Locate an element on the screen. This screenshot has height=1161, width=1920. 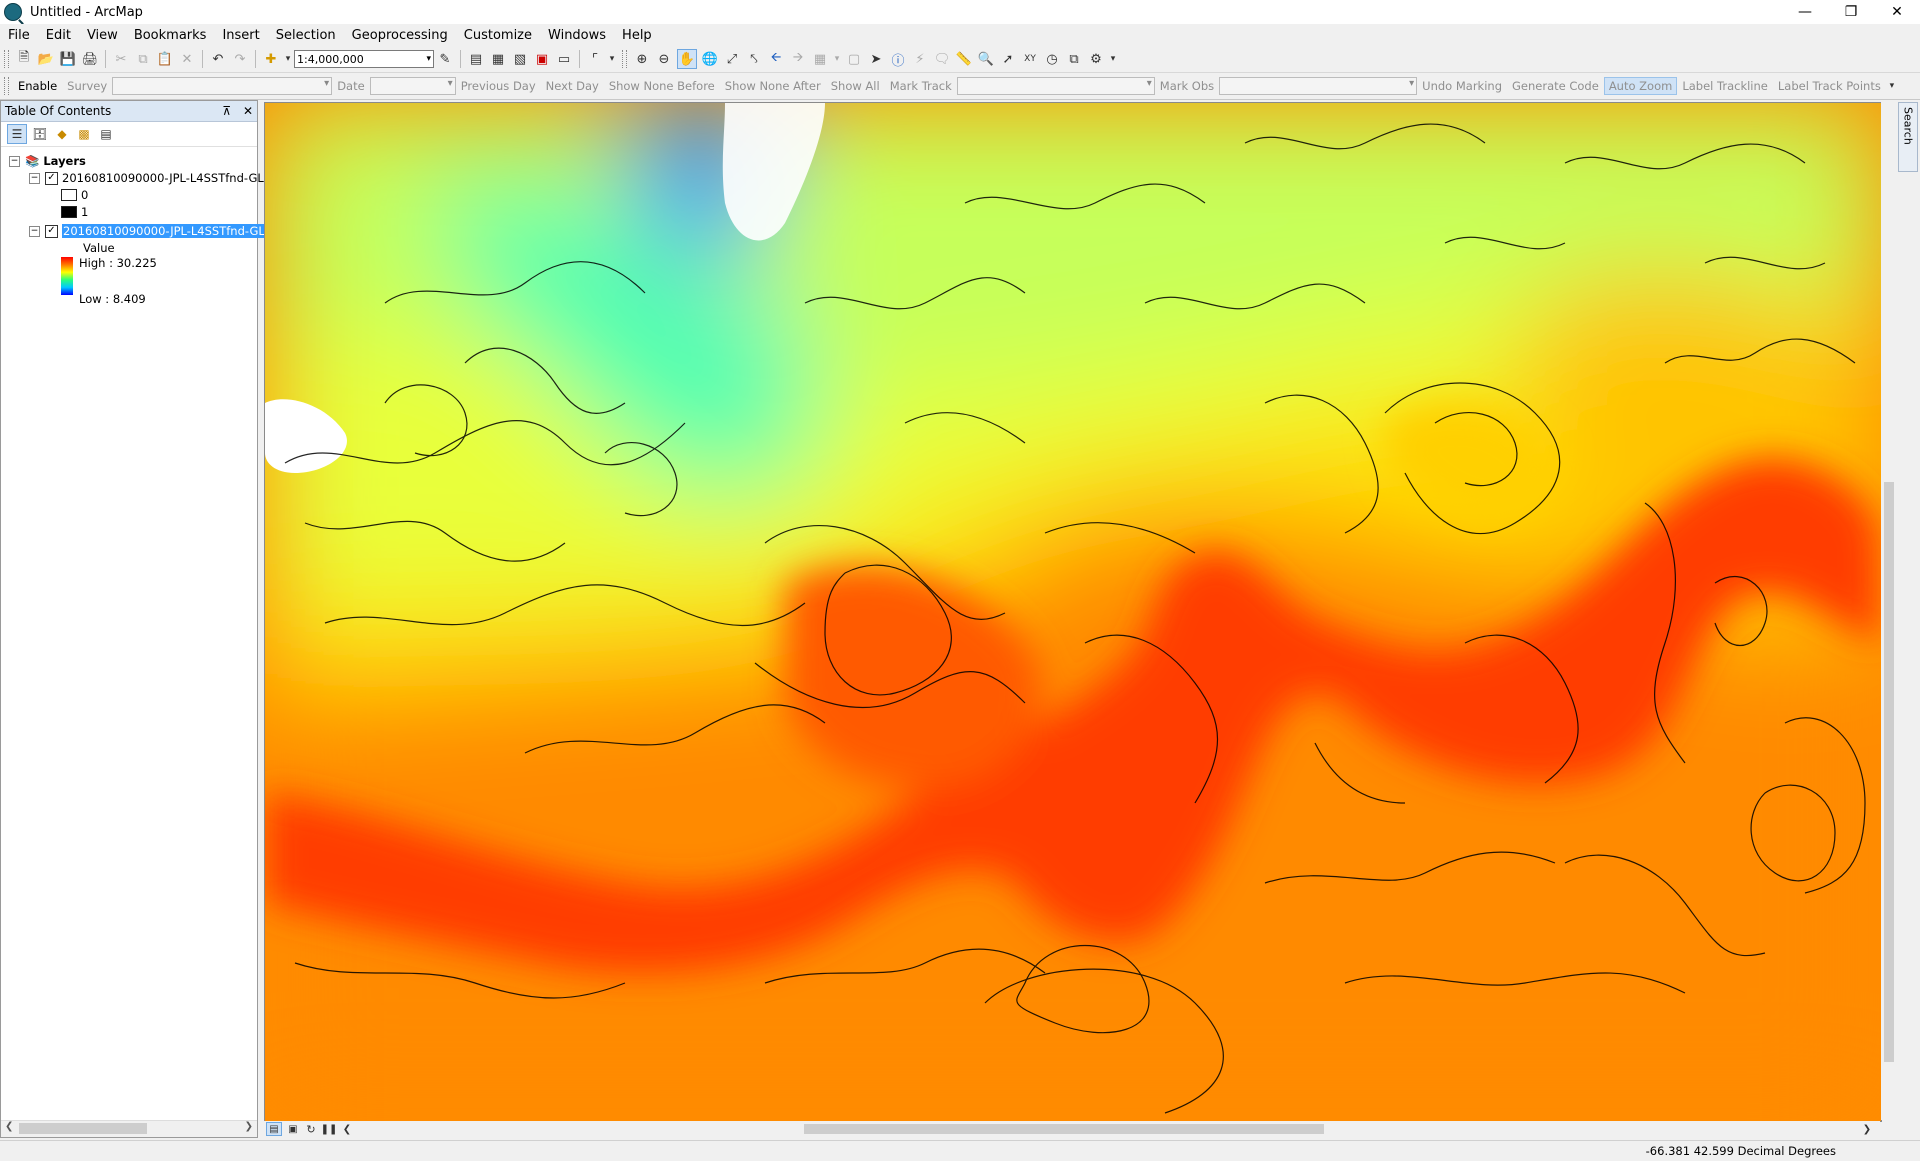
layer-1-row: − ✓ 20160810090000-JPL-L4SSTfnd-GLOB is located at coordinates (154, 178).